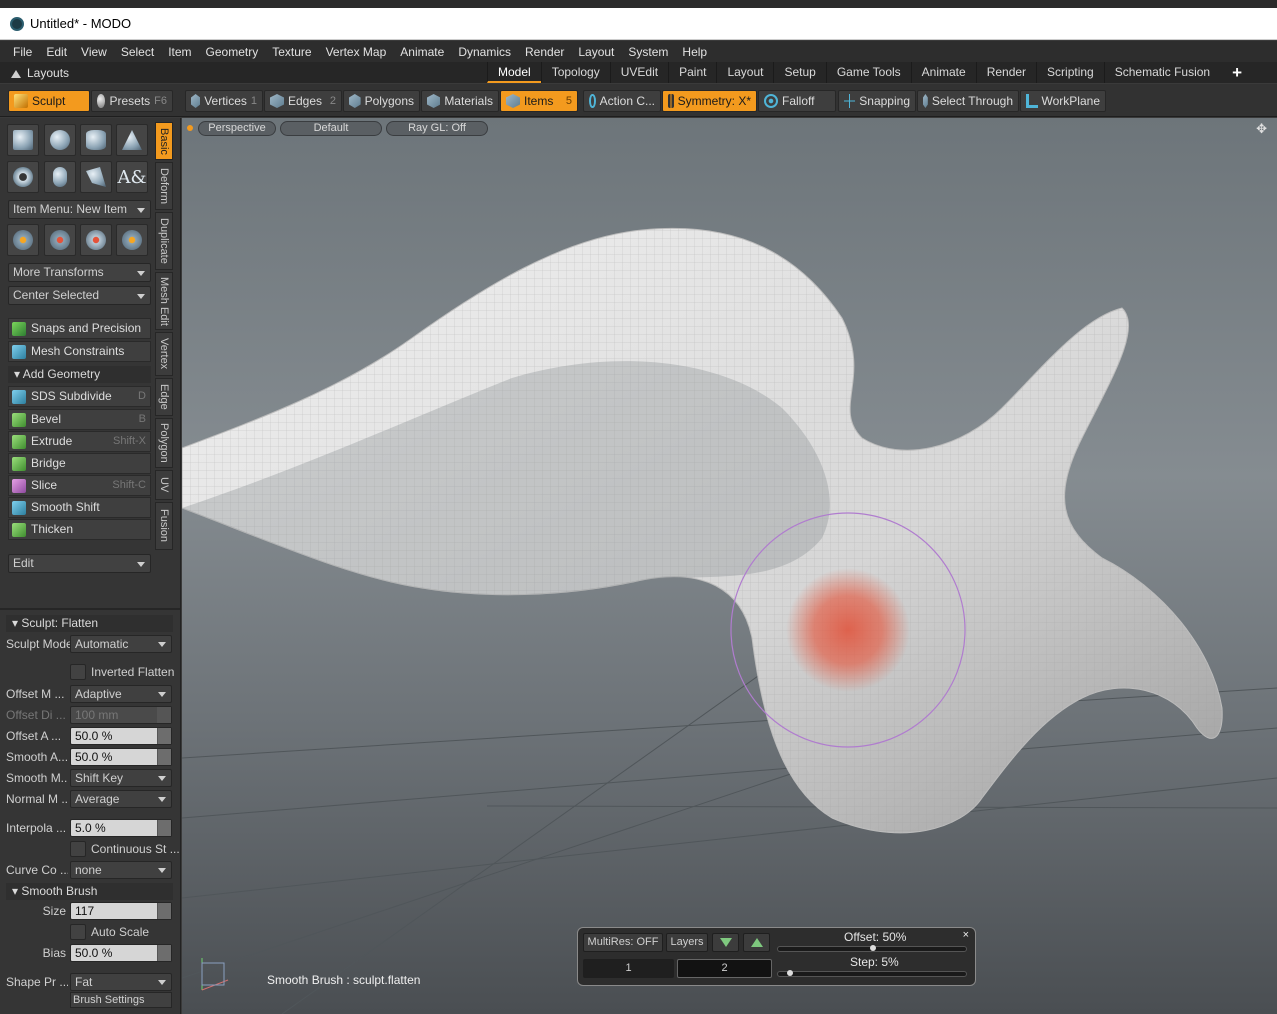 Image resolution: width=1277 pixels, height=1014 pixels. What do you see at coordinates (164, 526) in the screenshot?
I see `vtab-fusion: Fusion` at bounding box center [164, 526].